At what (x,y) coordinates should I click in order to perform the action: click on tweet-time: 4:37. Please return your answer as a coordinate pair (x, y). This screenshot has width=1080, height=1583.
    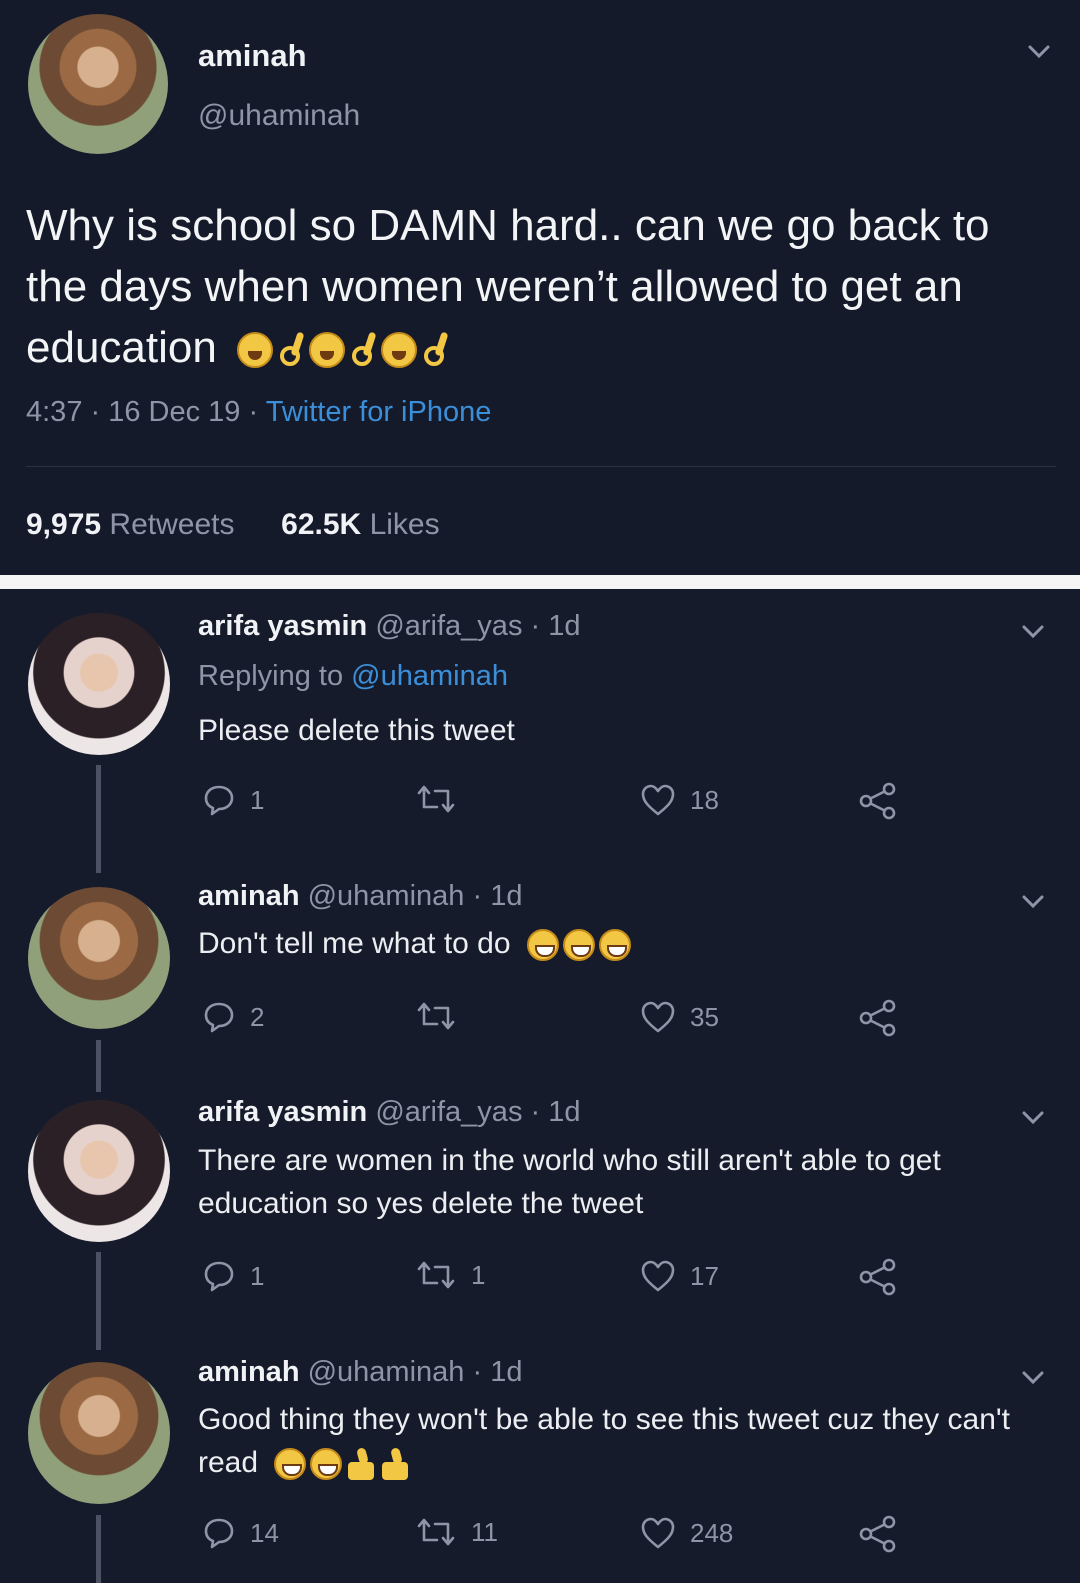
    Looking at the image, I should click on (54, 412).